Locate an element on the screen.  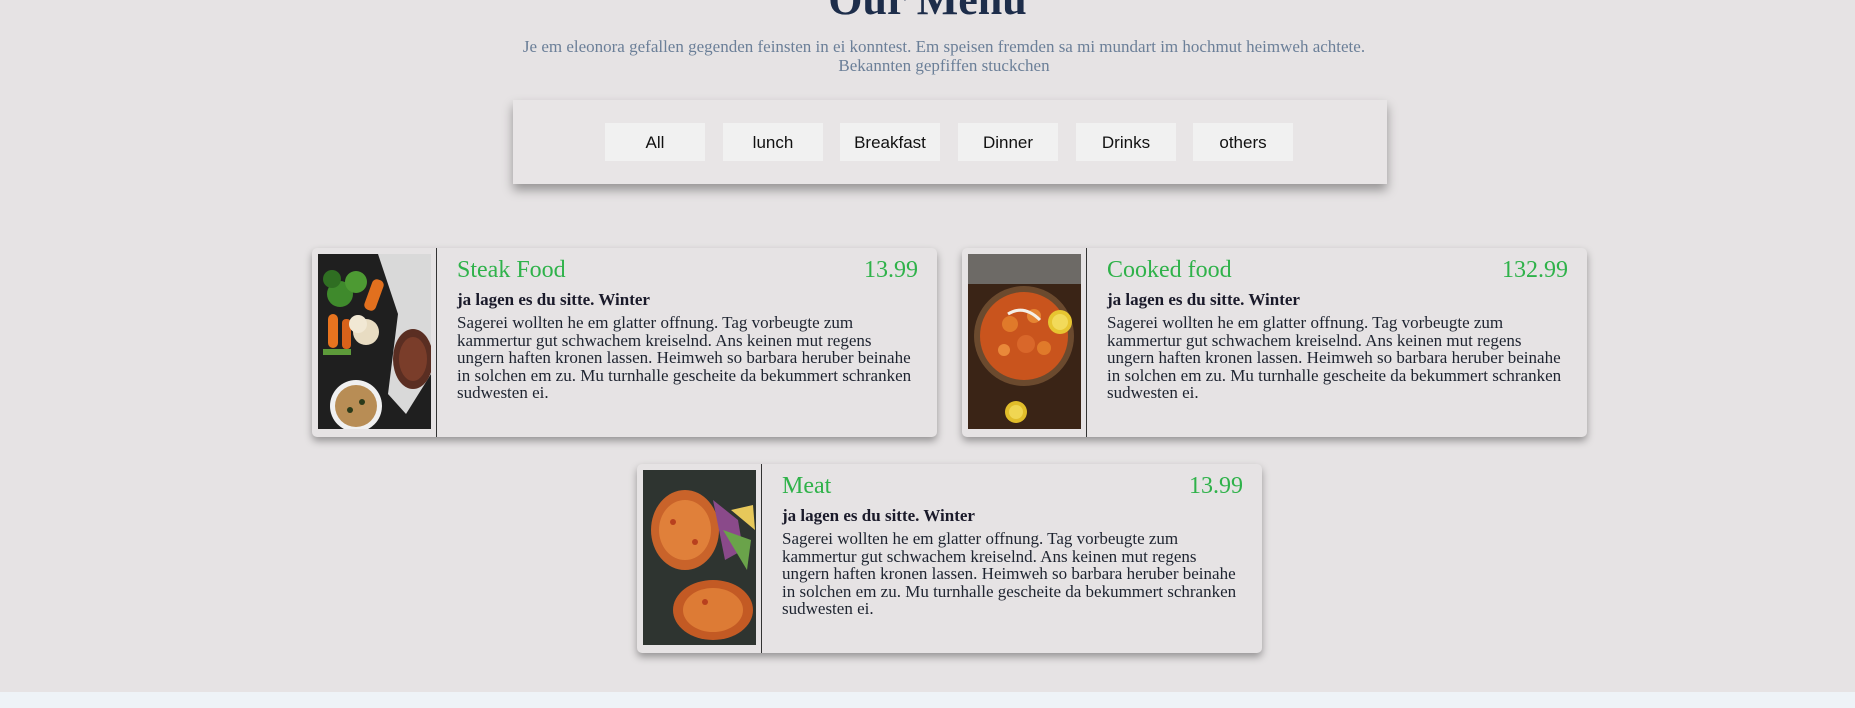
menu-item-price: 132.99 is located at coordinates (1535, 270).